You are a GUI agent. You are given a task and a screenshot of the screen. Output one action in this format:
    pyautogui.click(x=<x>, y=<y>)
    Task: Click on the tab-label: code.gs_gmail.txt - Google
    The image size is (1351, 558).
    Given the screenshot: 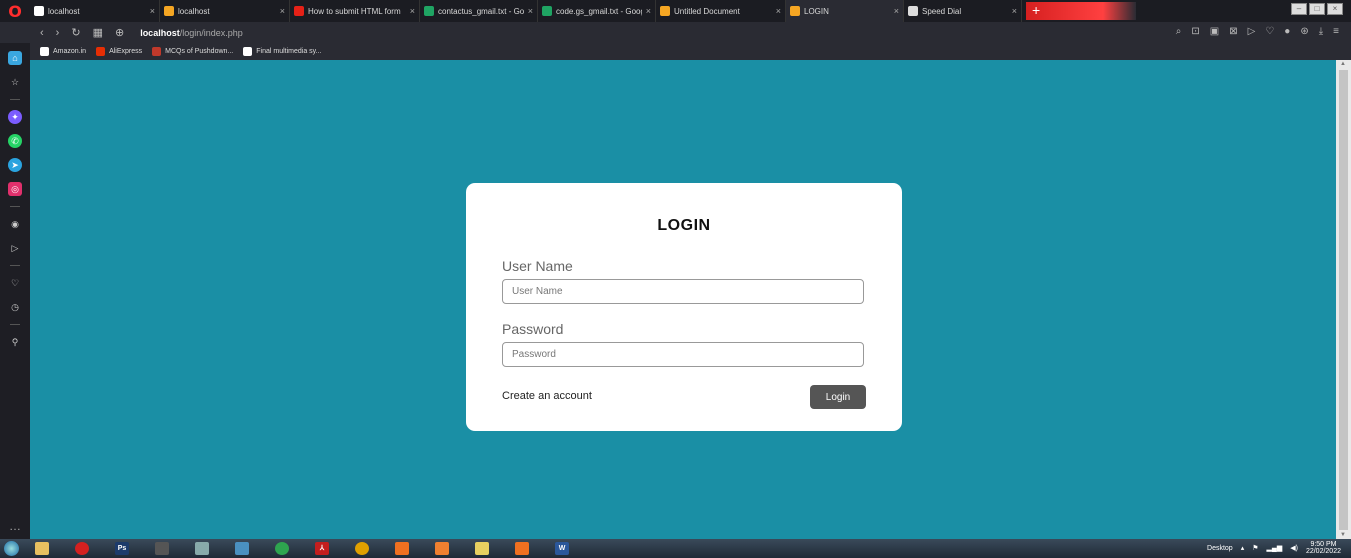 What is the action you would take?
    pyautogui.click(x=599, y=11)
    